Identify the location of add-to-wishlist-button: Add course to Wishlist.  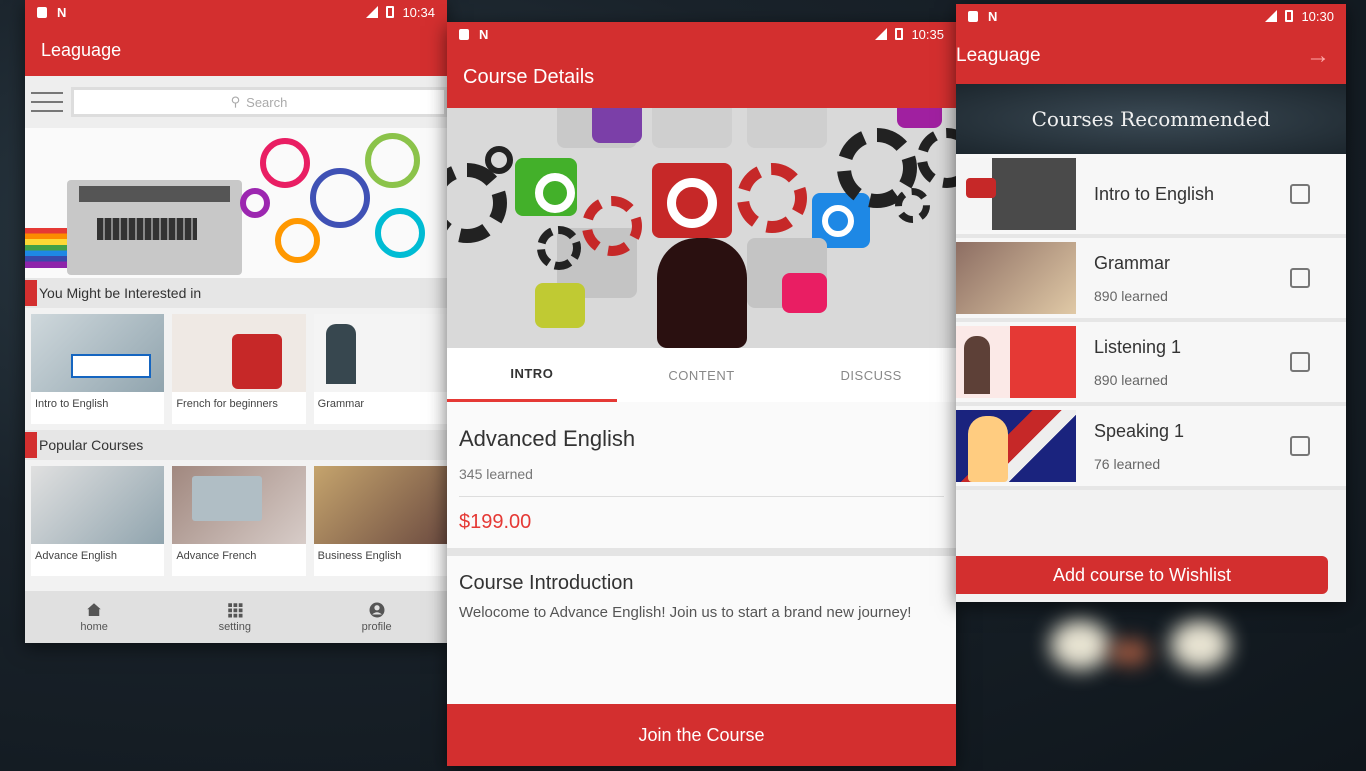
(1142, 575).